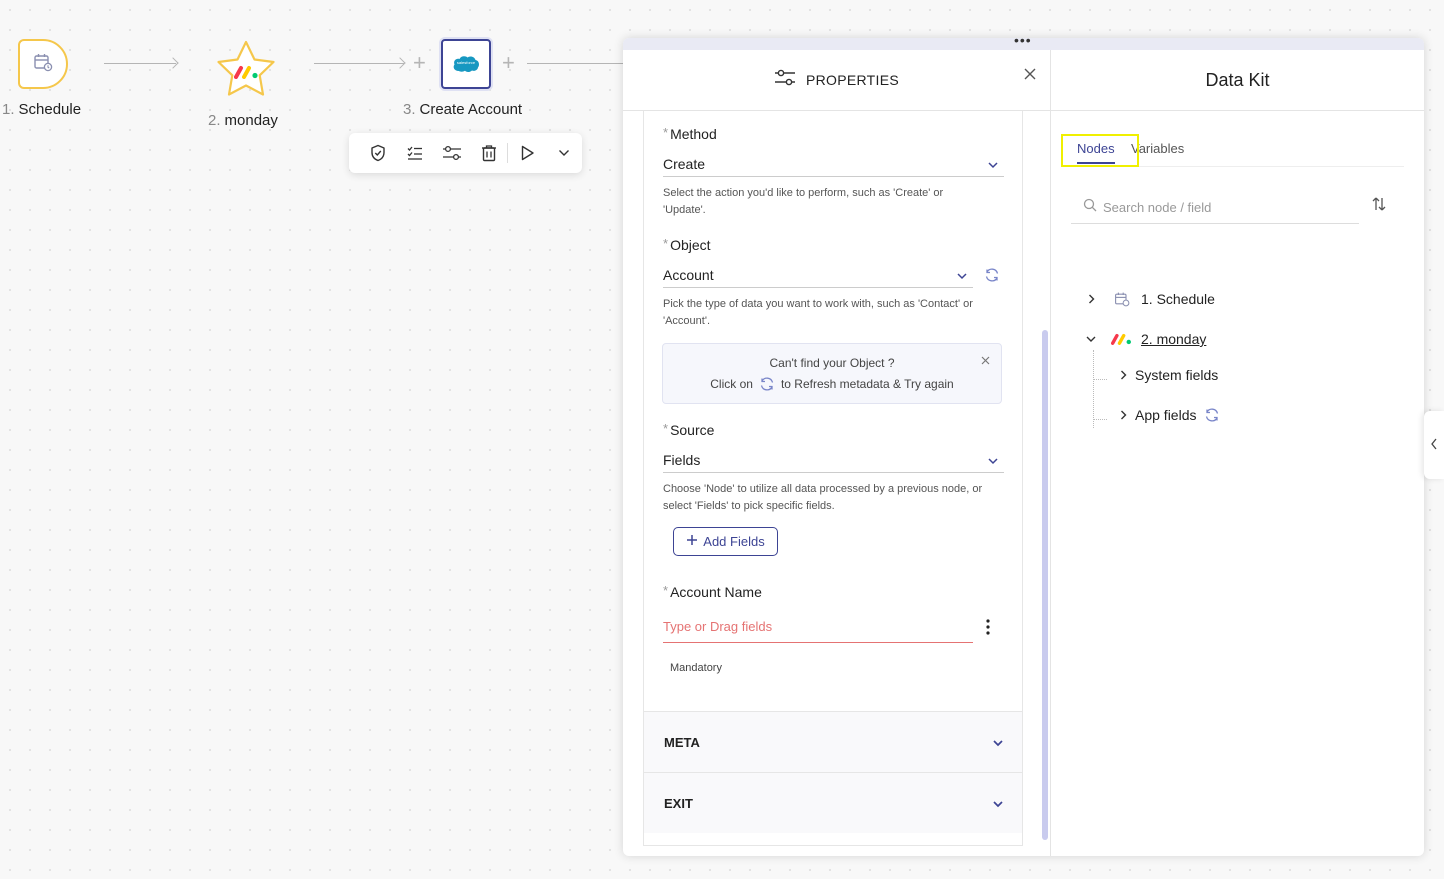 The image size is (1444, 879). I want to click on tree-item-label: 1. Schedule, so click(1178, 299).